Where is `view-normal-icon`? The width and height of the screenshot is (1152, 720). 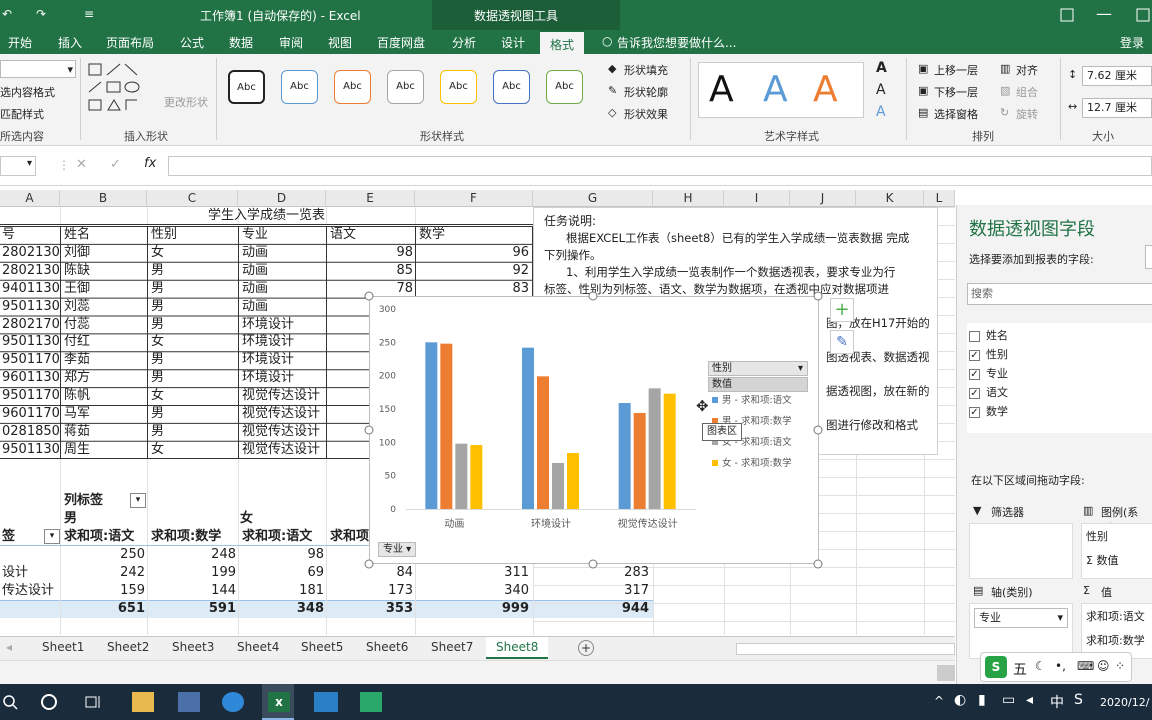 view-normal-icon is located at coordinates (946, 673).